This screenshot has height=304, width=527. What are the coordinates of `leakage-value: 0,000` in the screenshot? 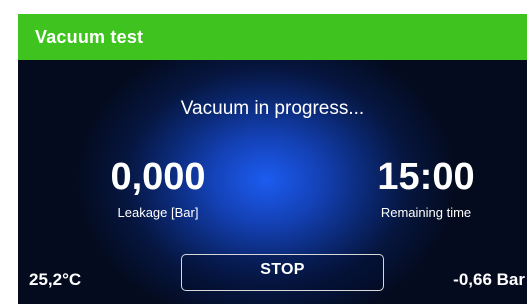 It's located at (158, 177).